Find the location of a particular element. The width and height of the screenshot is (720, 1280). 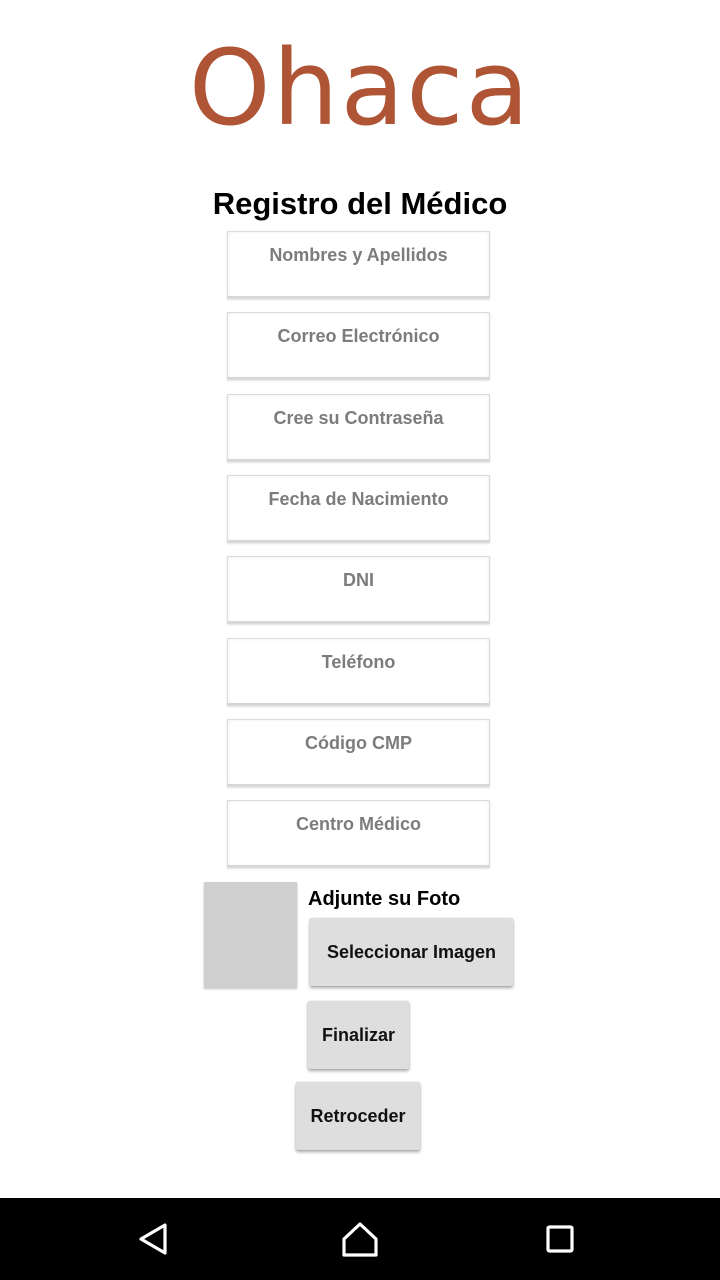

cmp-code-field: Código CMP is located at coordinates (358, 753).